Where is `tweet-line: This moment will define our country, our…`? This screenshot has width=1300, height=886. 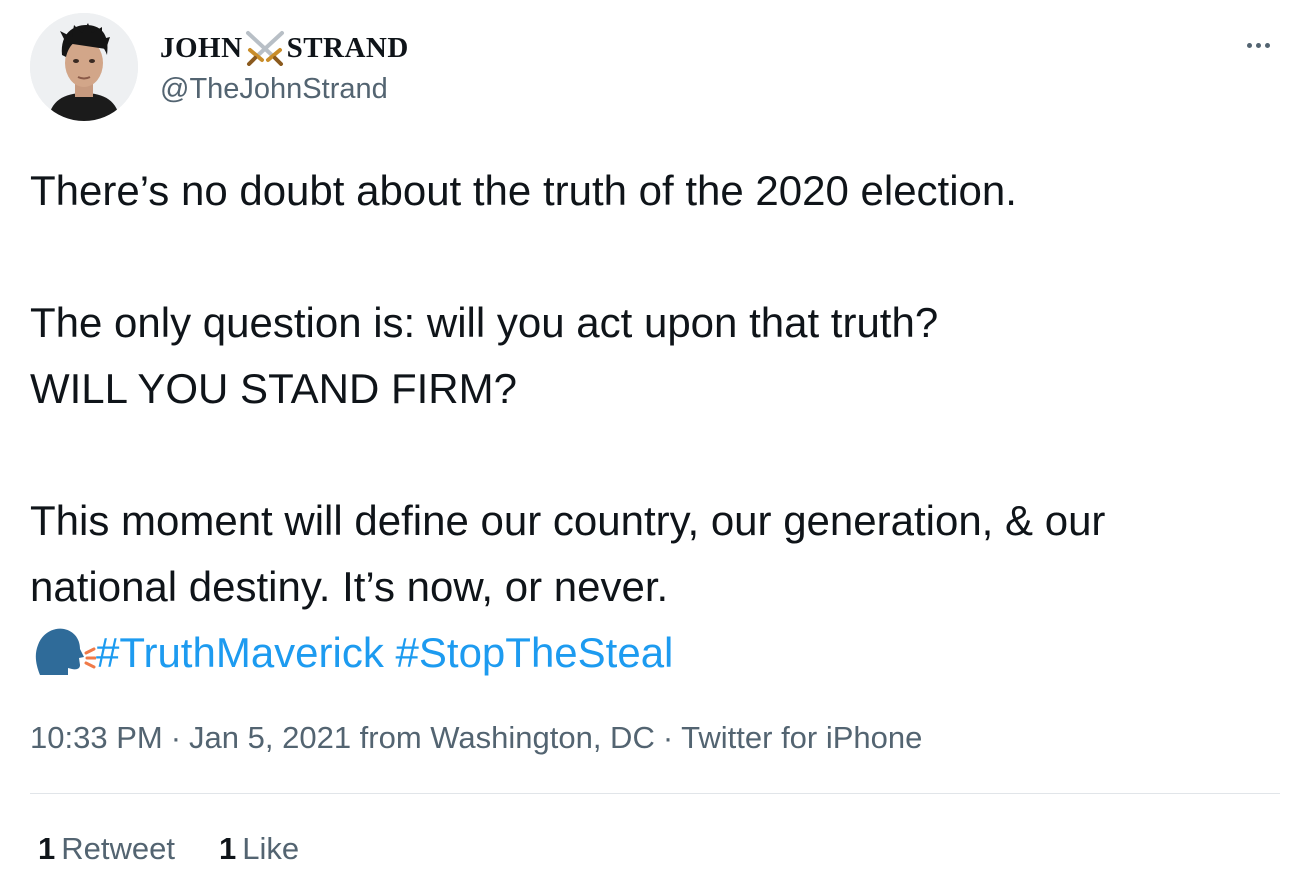
tweet-line: This moment will define our country, our… is located at coordinates (568, 520).